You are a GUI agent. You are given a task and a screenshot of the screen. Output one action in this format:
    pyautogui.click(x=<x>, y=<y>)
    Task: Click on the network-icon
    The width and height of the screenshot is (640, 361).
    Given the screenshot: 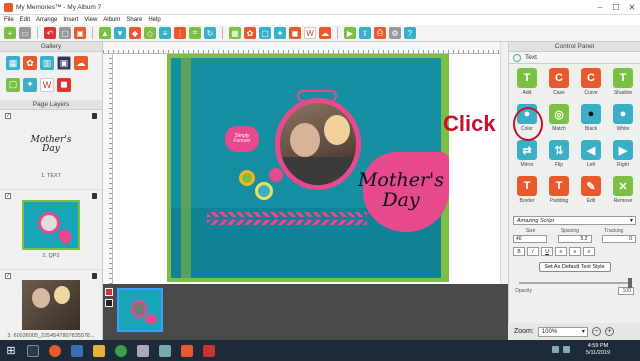 What is the action you would take?
    pyautogui.click(x=555, y=349)
    